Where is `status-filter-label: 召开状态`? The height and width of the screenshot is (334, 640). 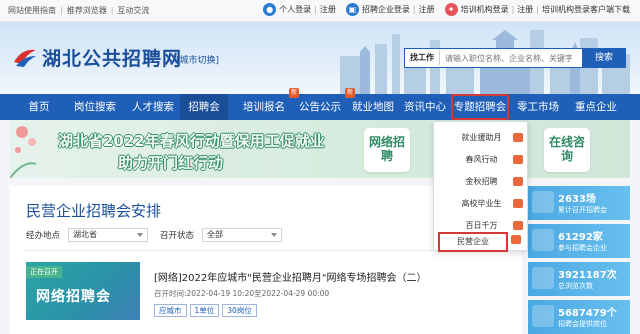 status-filter-label: 召开状态 is located at coordinates (177, 236).